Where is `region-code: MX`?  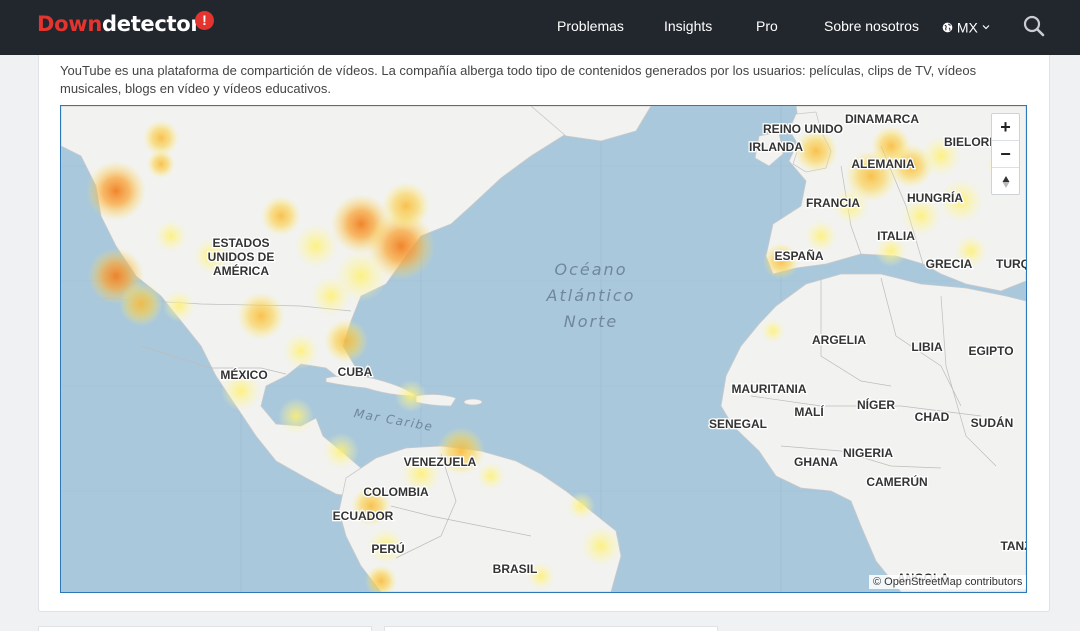
region-code: MX is located at coordinates (967, 27).